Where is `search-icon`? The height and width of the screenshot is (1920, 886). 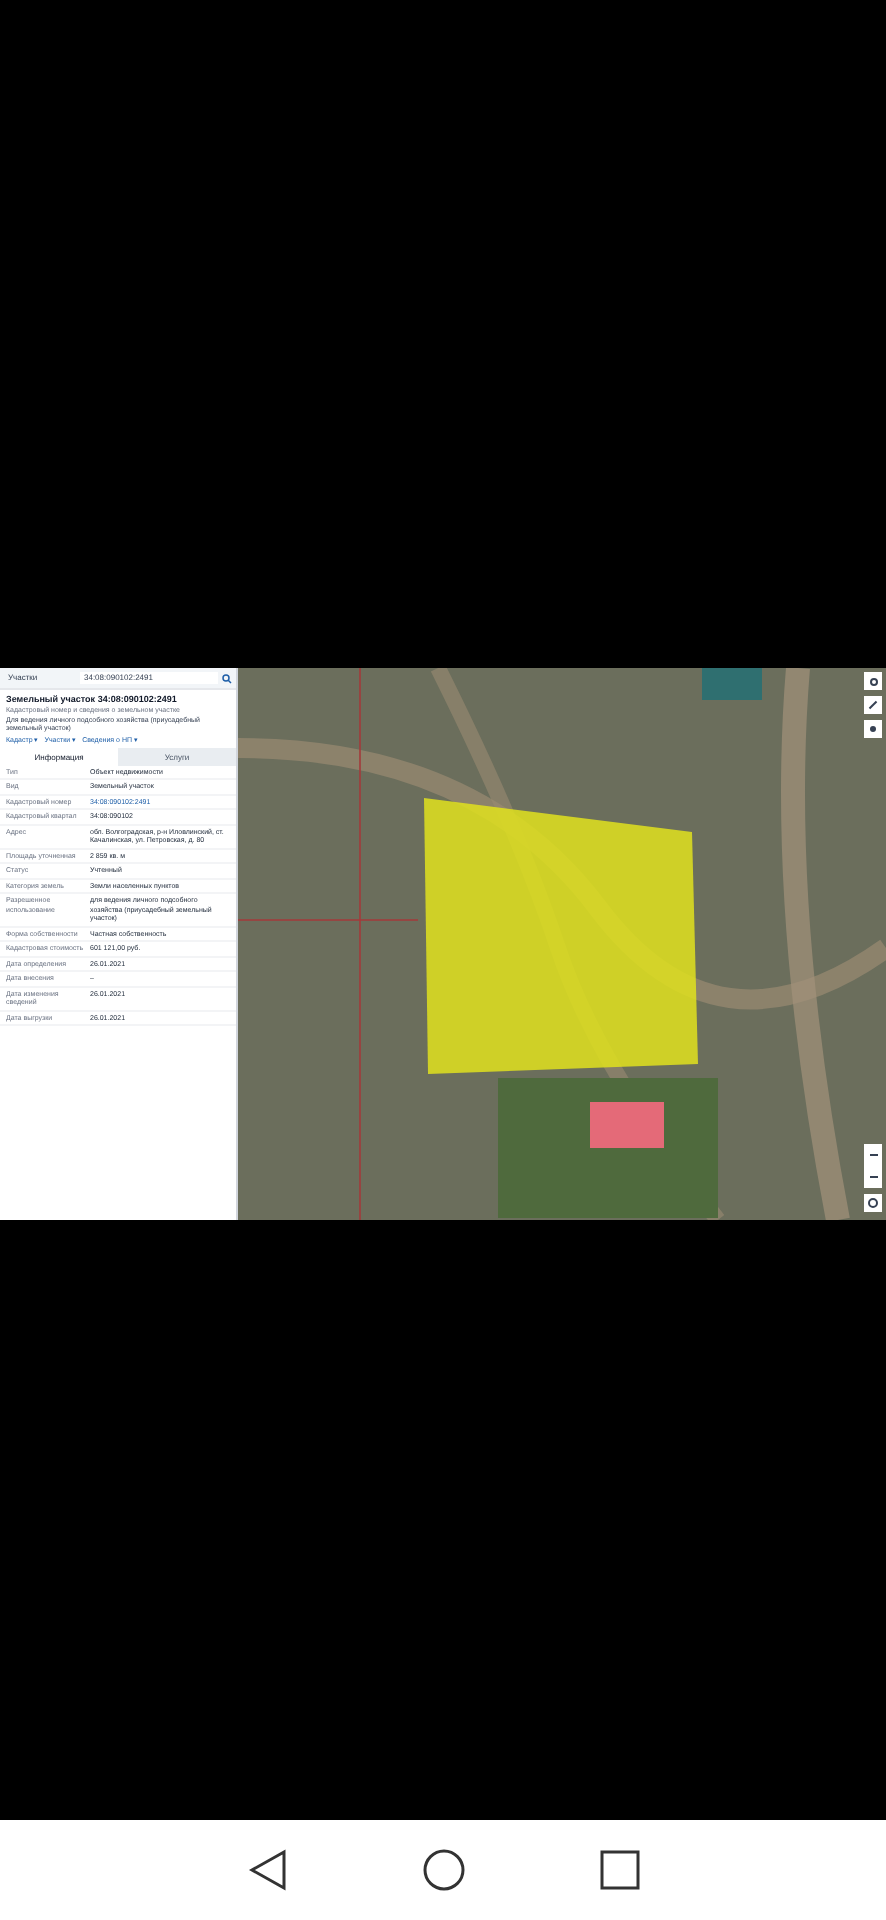
search-icon is located at coordinates (227, 678).